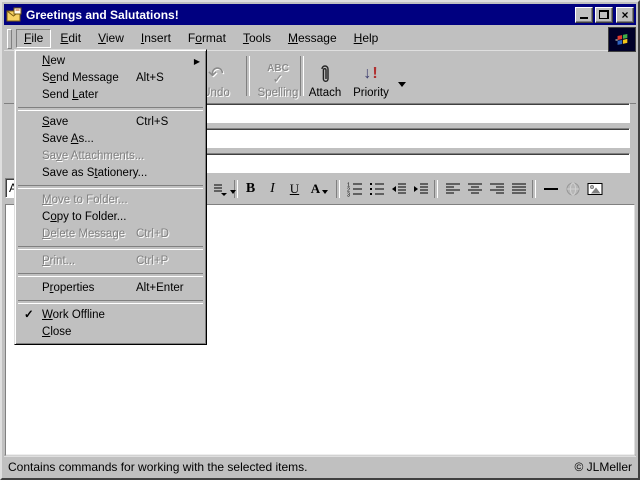  What do you see at coordinates (110, 288) in the screenshot?
I see `menu-item-properties: Properties Alt+Enter` at bounding box center [110, 288].